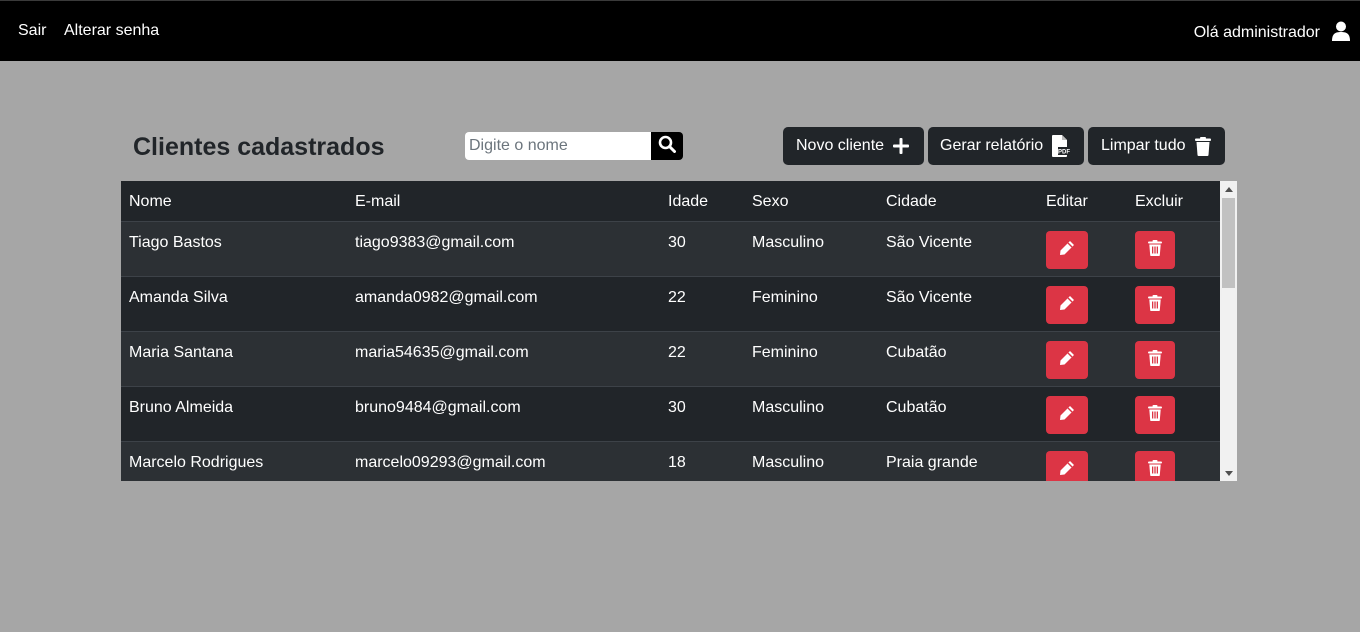  I want to click on logout-link: Sair, so click(32, 31).